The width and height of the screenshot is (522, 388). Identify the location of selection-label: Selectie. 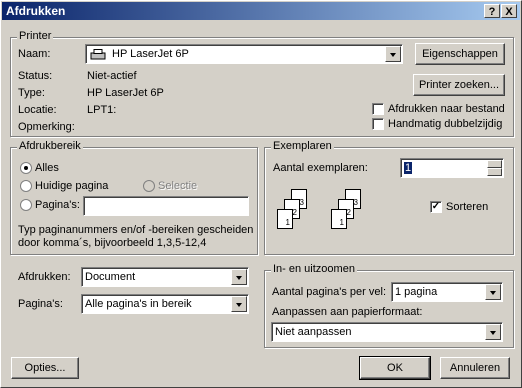
(178, 186).